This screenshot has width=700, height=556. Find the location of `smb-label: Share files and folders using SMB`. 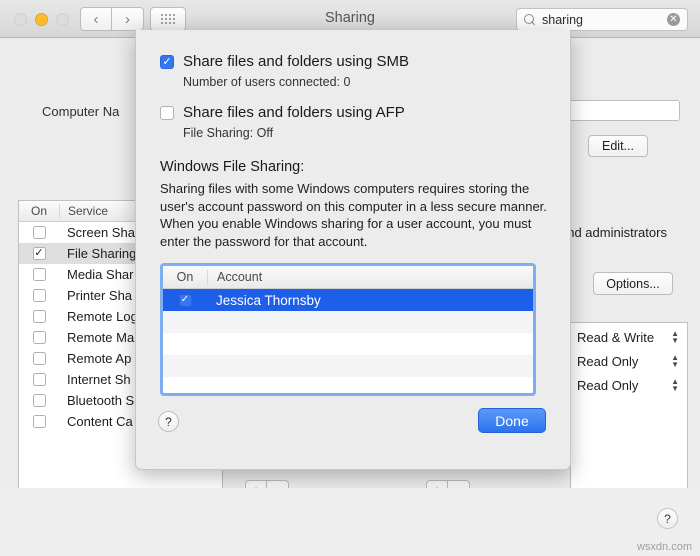

smb-label: Share files and folders using SMB is located at coordinates (296, 61).